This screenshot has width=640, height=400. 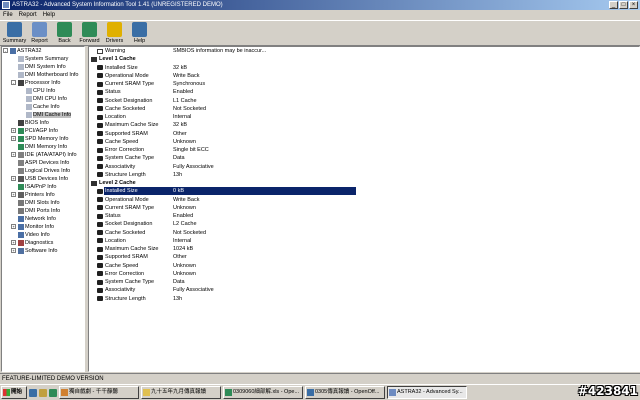 What do you see at coordinates (43, 147) in the screenshot?
I see `tree-item: DMI Memory Info` at bounding box center [43, 147].